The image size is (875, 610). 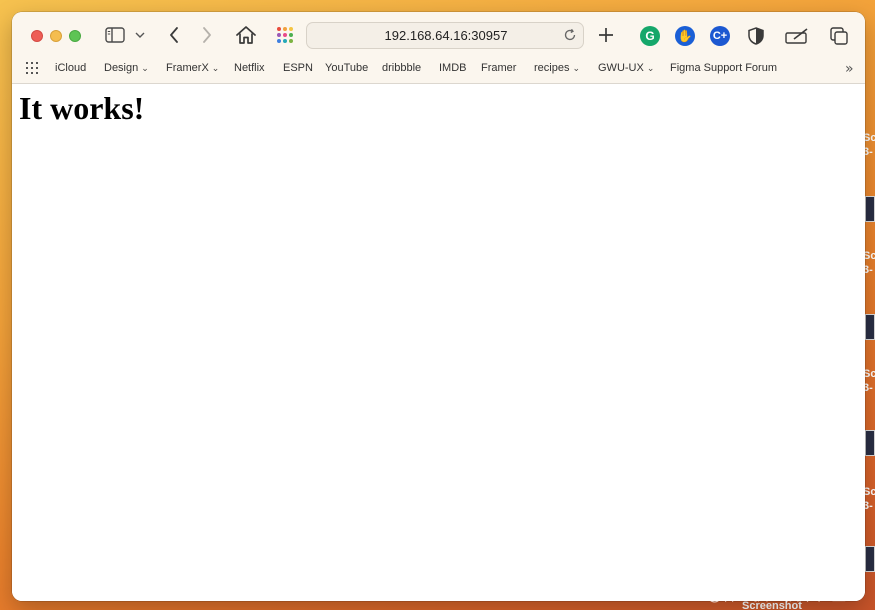 I want to click on bookmark-dribbble: dribbble, so click(x=401, y=68).